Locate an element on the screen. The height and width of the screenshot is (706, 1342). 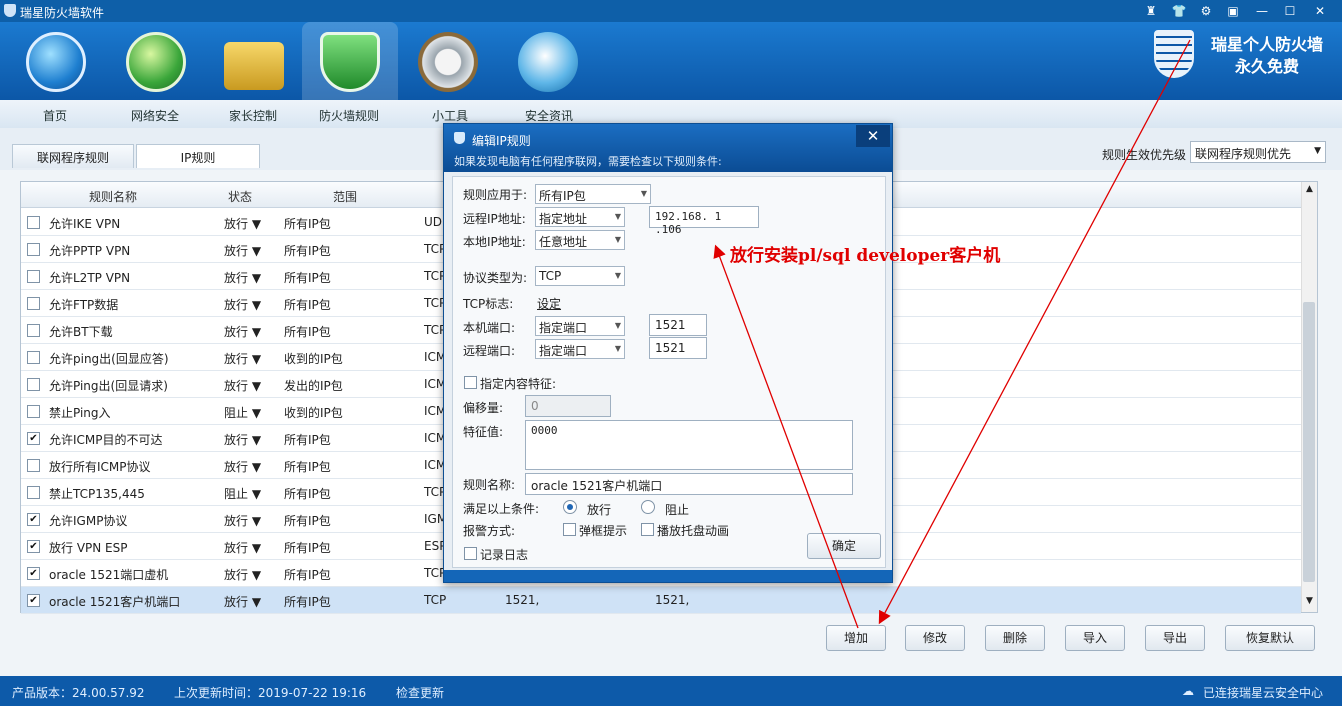
arrow-to-annotation is located at coordinates (786, 436).